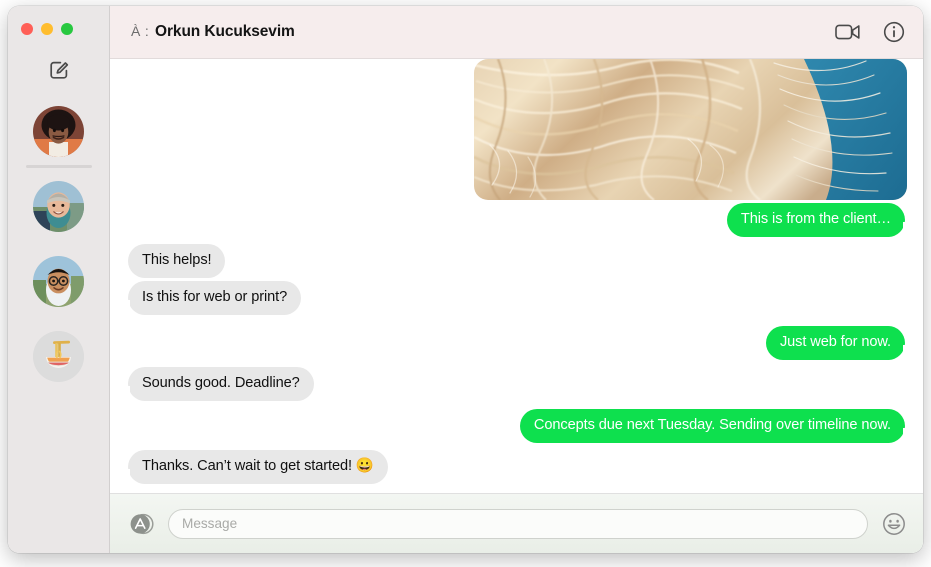 The image size is (931, 567). I want to click on info-circle-icon, so click(894, 32).